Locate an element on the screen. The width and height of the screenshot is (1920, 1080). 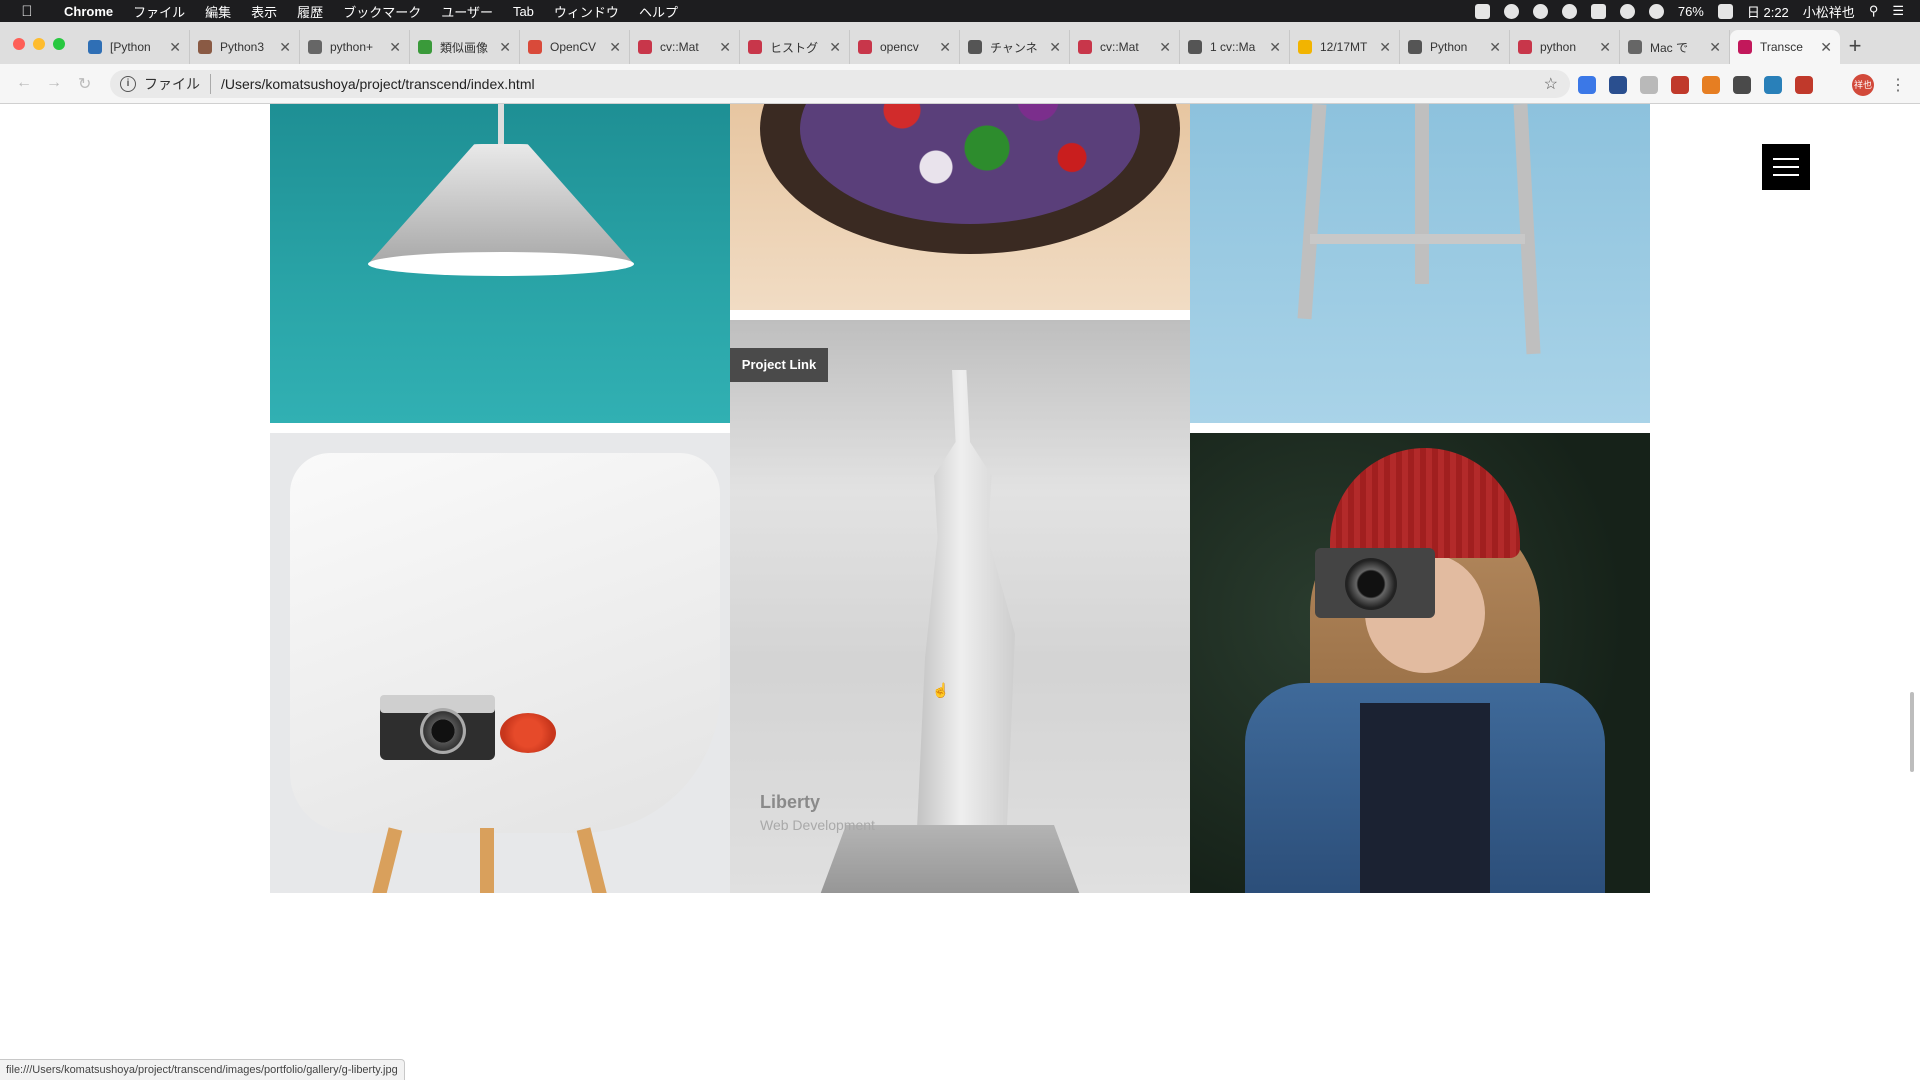
battery-icon is located at coordinates (1725, 11).